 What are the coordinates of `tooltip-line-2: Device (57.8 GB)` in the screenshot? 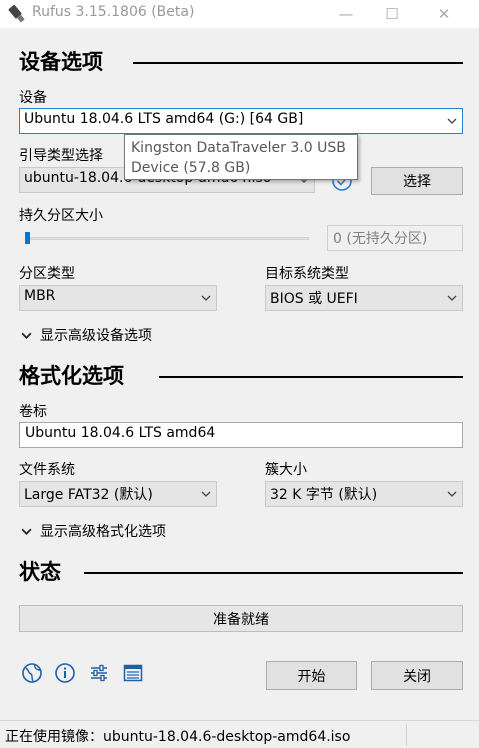 It's located at (191, 168).